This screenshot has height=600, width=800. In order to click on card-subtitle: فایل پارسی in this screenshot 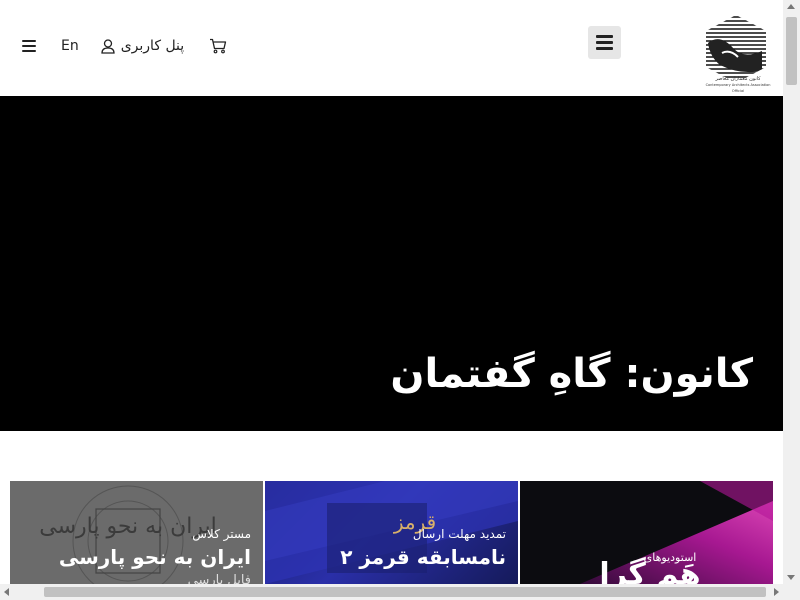, I will do `click(219, 578)`.